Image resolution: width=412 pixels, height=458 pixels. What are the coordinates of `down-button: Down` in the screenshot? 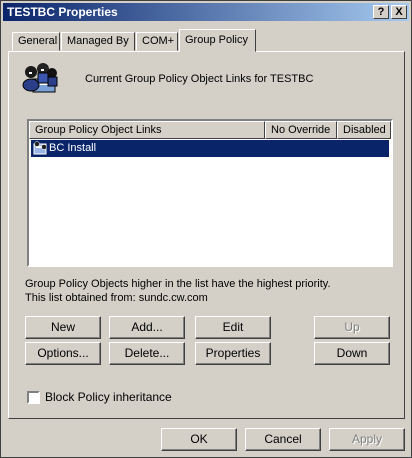 It's located at (352, 353).